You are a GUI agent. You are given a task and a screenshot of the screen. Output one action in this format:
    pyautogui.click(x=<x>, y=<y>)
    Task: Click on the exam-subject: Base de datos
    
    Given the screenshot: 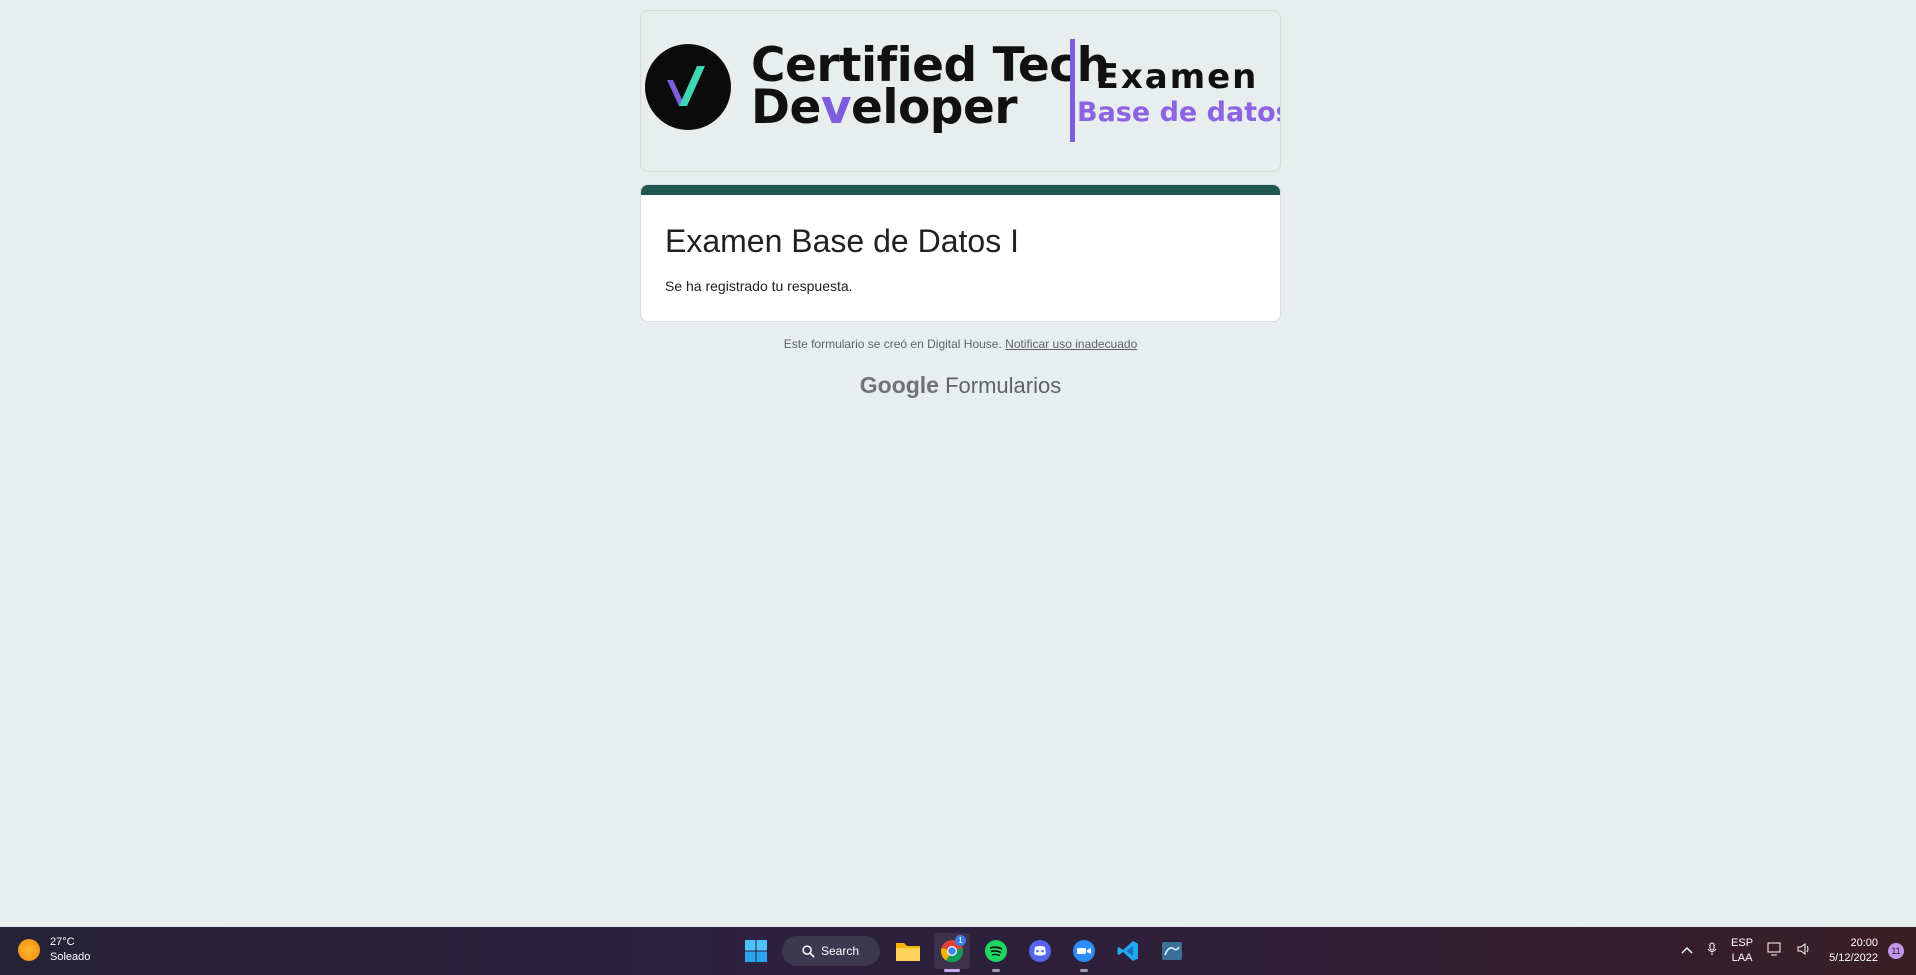 What is the action you would take?
    pyautogui.click(x=1179, y=112)
    